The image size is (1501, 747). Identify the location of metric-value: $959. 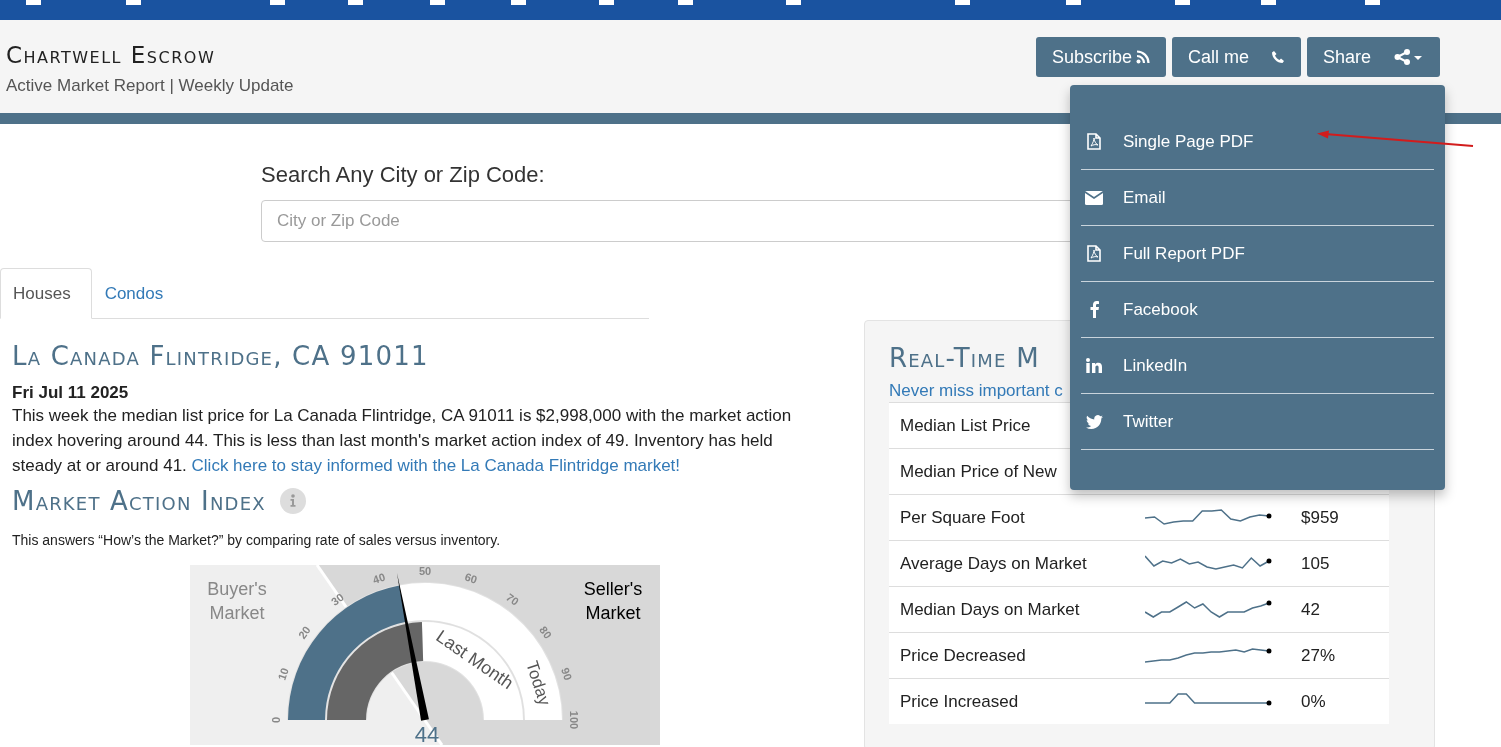
(1340, 517).